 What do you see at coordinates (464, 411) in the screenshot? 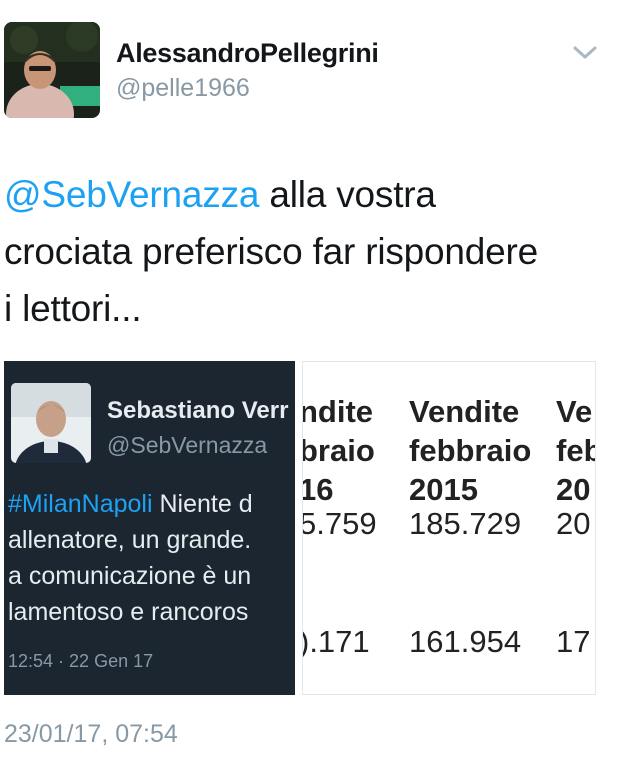
I see `column-header-line-1: Vendite` at bounding box center [464, 411].